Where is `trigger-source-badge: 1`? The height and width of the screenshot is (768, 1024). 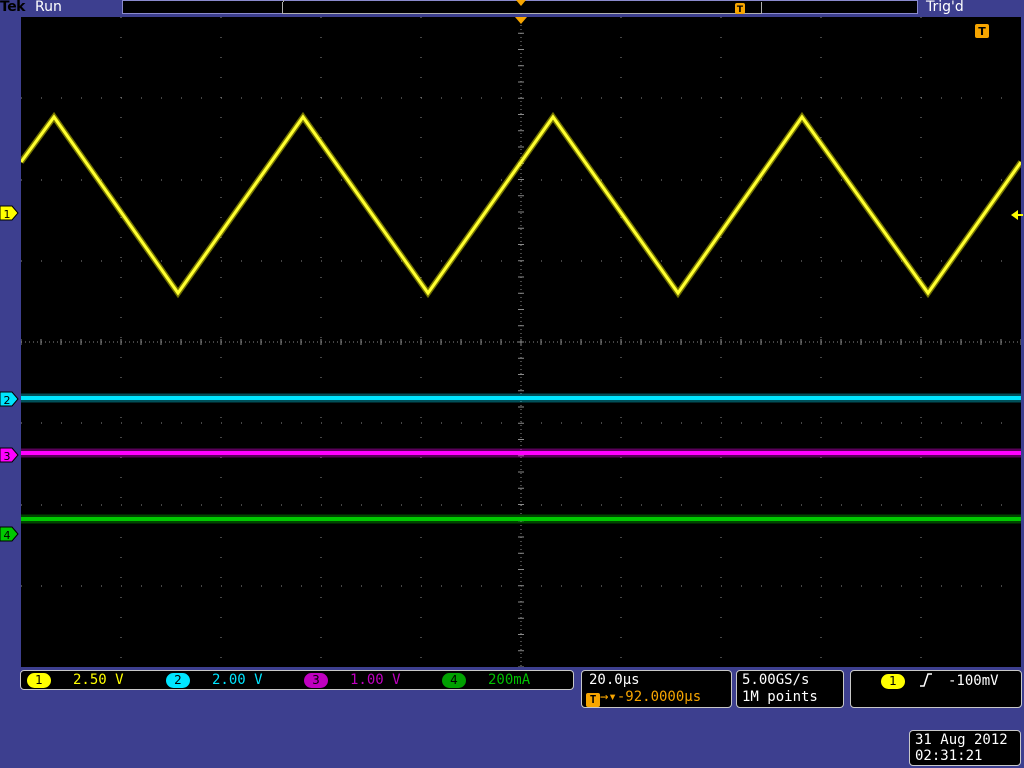
trigger-source-badge: 1 is located at coordinates (893, 681).